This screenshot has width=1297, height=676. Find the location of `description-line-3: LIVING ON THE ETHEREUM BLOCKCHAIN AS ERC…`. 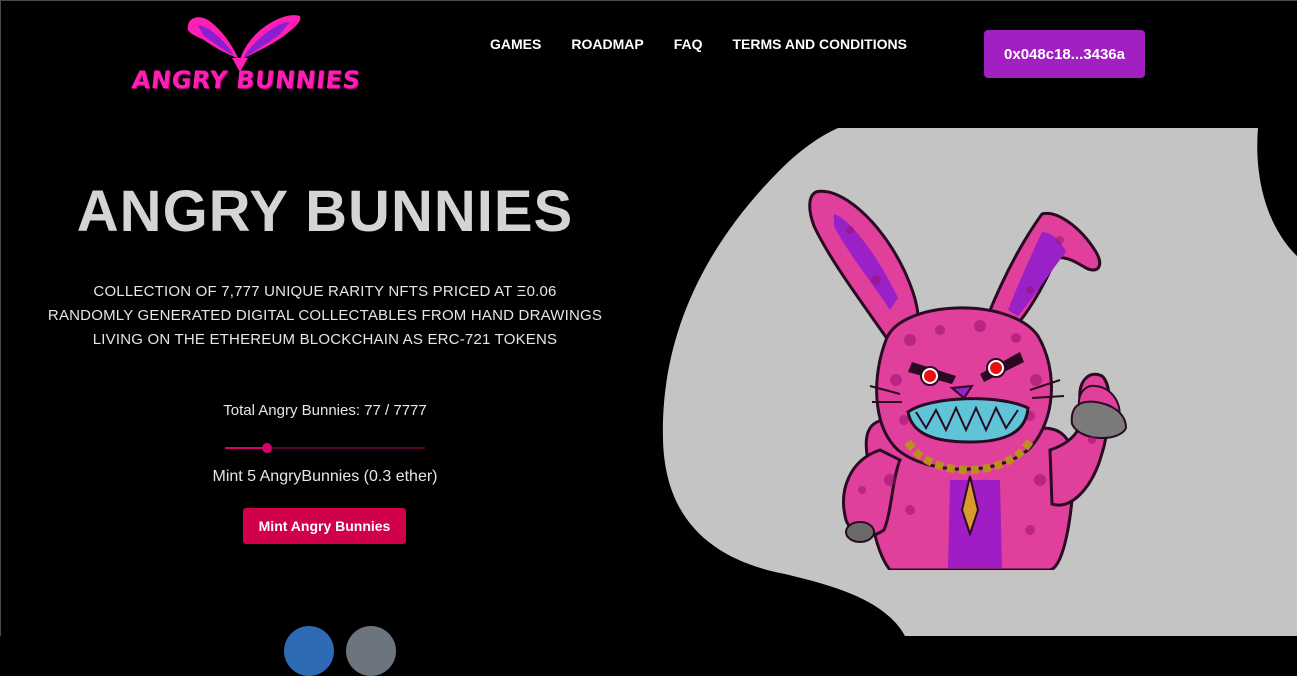

description-line-3: LIVING ON THE ETHEREUM BLOCKCHAIN AS ERC… is located at coordinates (325, 339).